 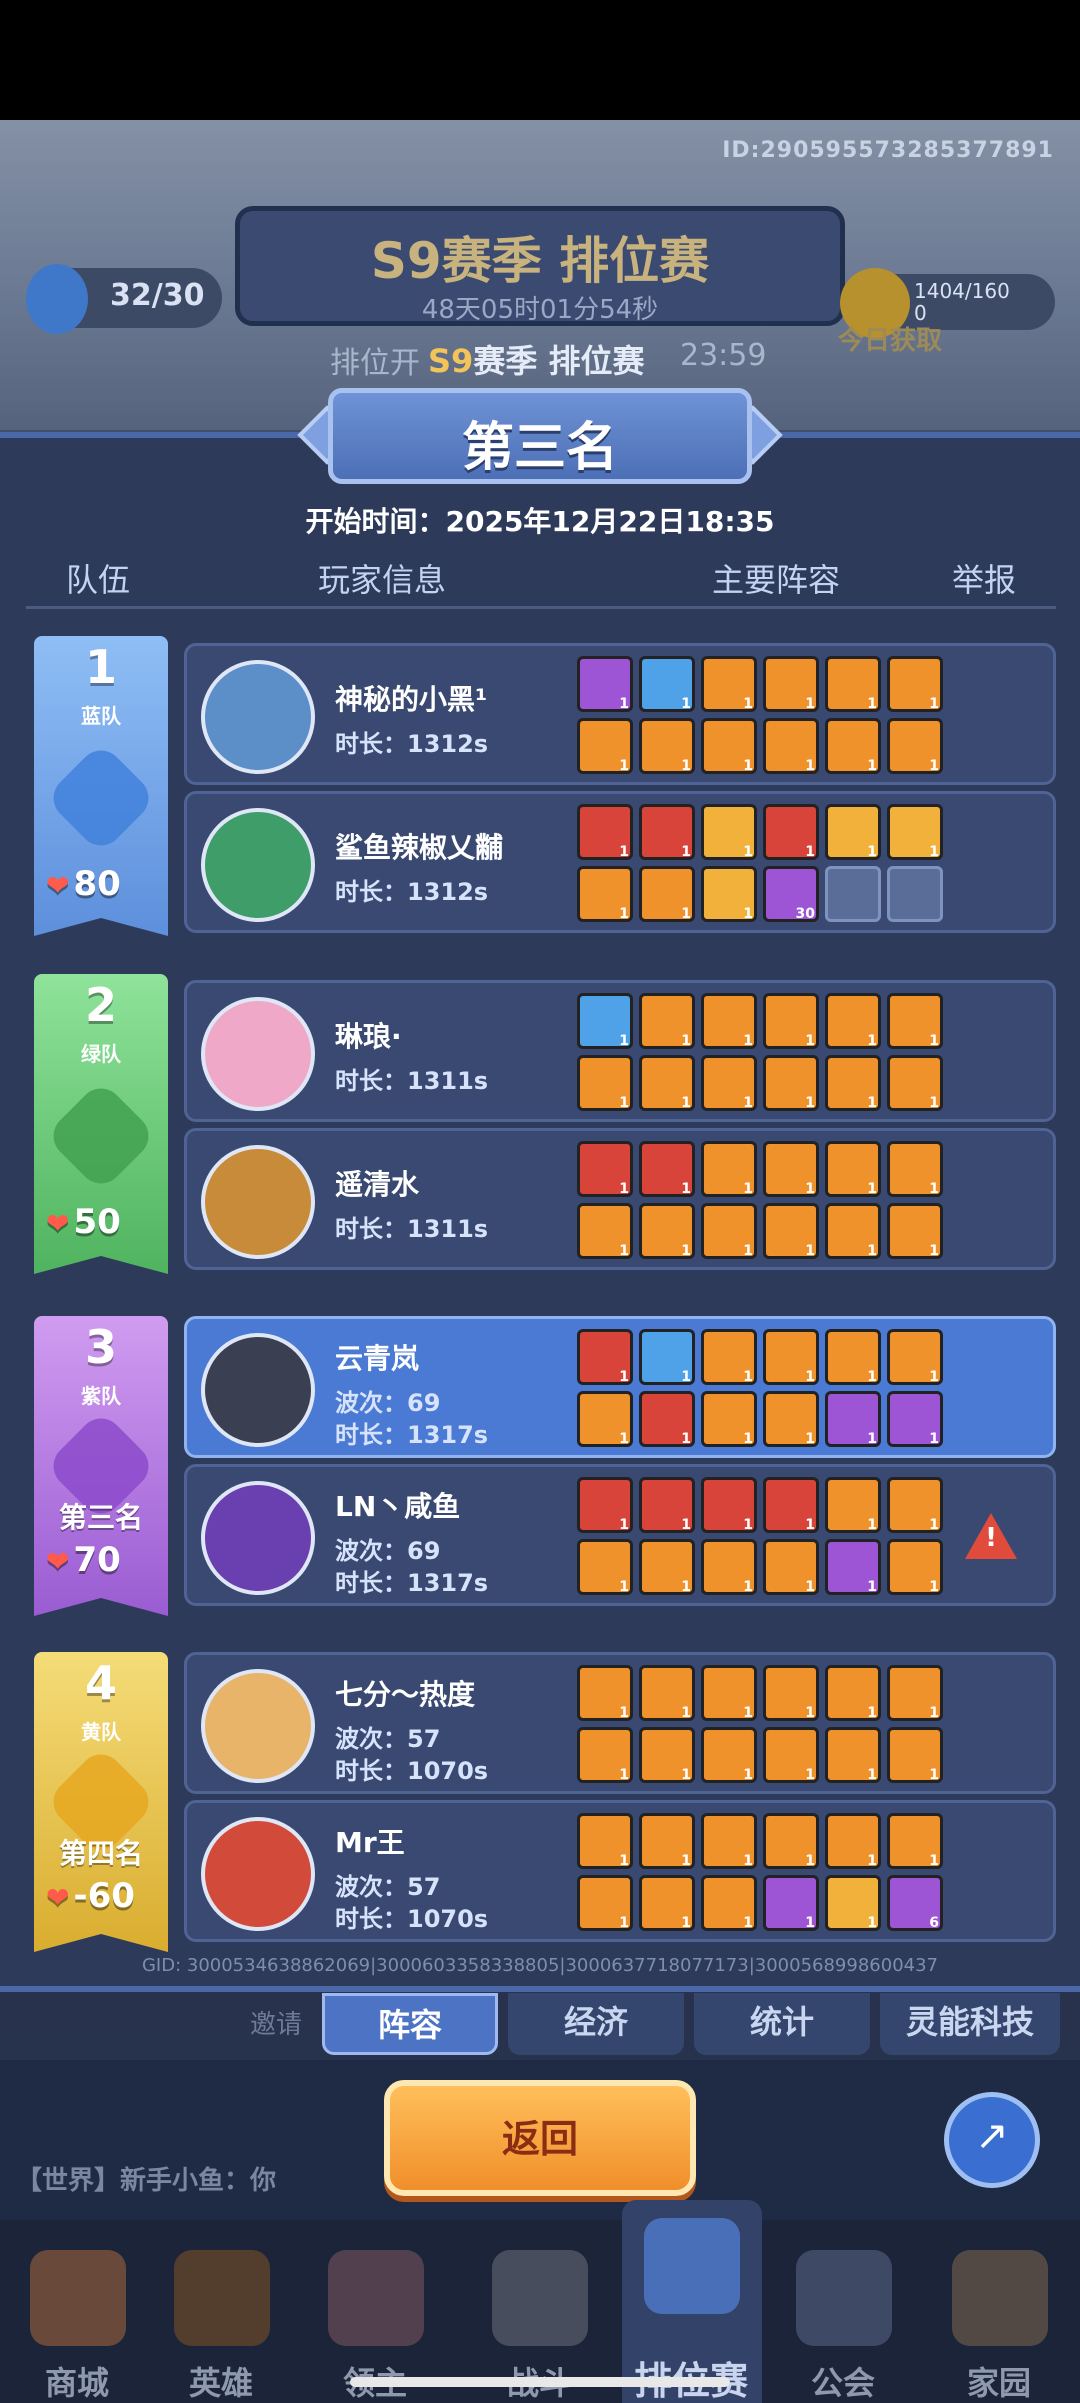 What do you see at coordinates (620, 1199) in the screenshot?
I see `player-row: 遥清水 时长：1311s 1 1 1 1 1 1 1 1 1 1 1 1` at bounding box center [620, 1199].